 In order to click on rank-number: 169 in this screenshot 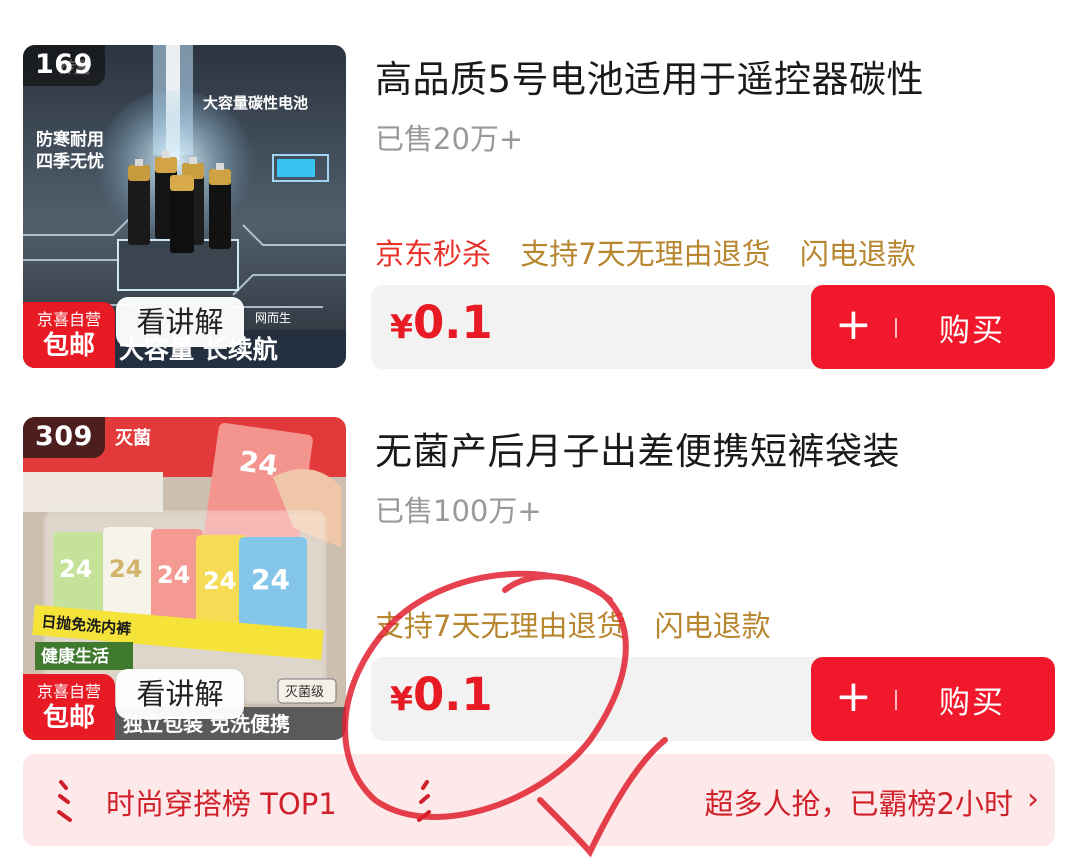, I will do `click(64, 65)`.